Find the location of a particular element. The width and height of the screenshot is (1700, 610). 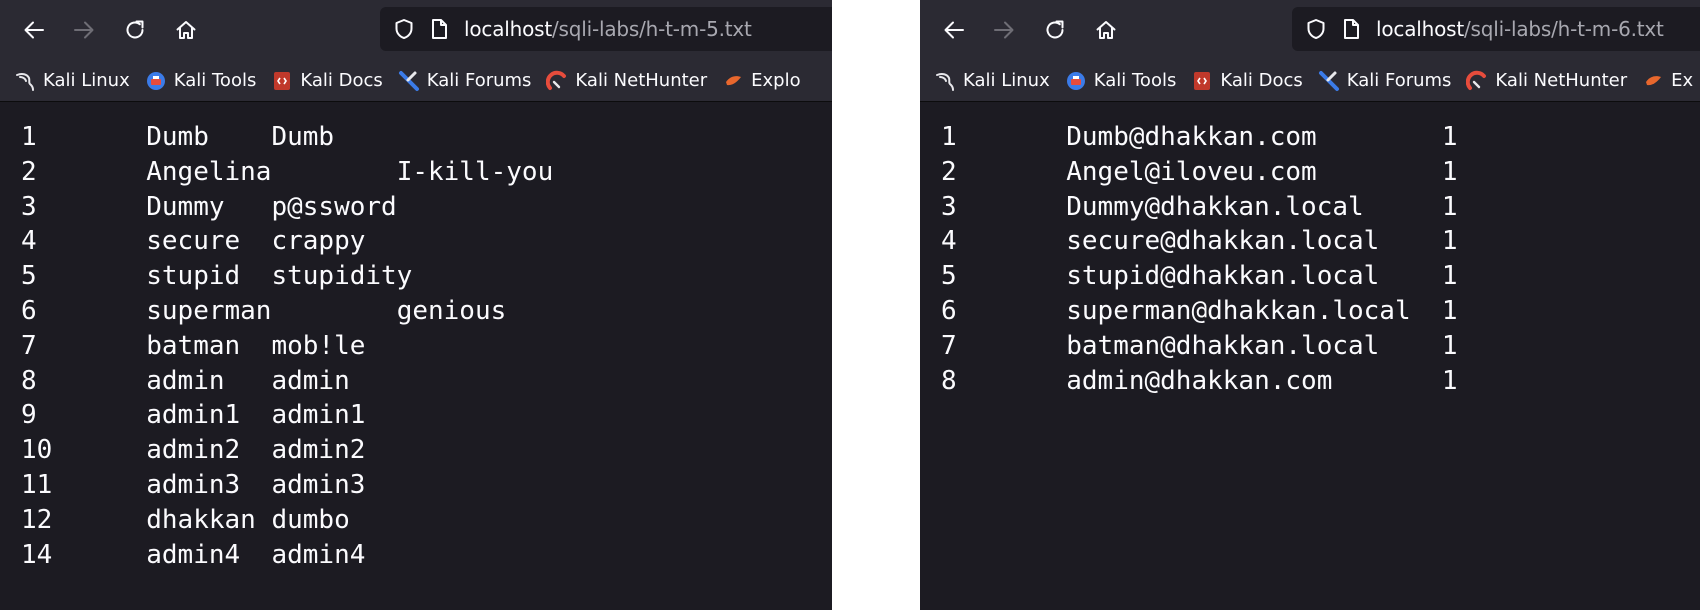

navigation-toolbar: localhost/sqli-labs/h-t-m-5.txt is located at coordinates (416, 30).